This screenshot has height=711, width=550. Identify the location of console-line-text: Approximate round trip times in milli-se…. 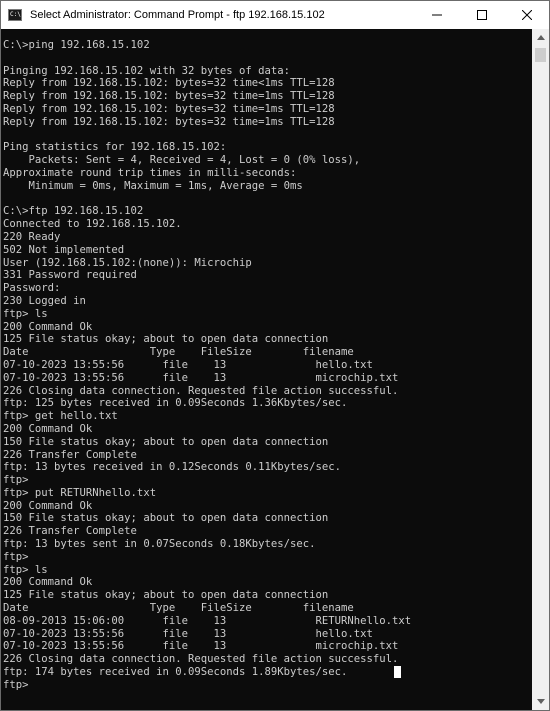
(150, 172).